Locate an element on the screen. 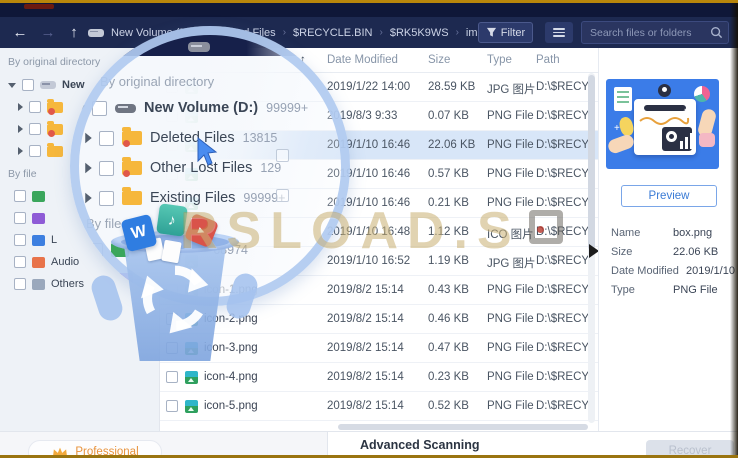 The image size is (738, 458). vertical-scrollbar-thumb is located at coordinates (591, 162).